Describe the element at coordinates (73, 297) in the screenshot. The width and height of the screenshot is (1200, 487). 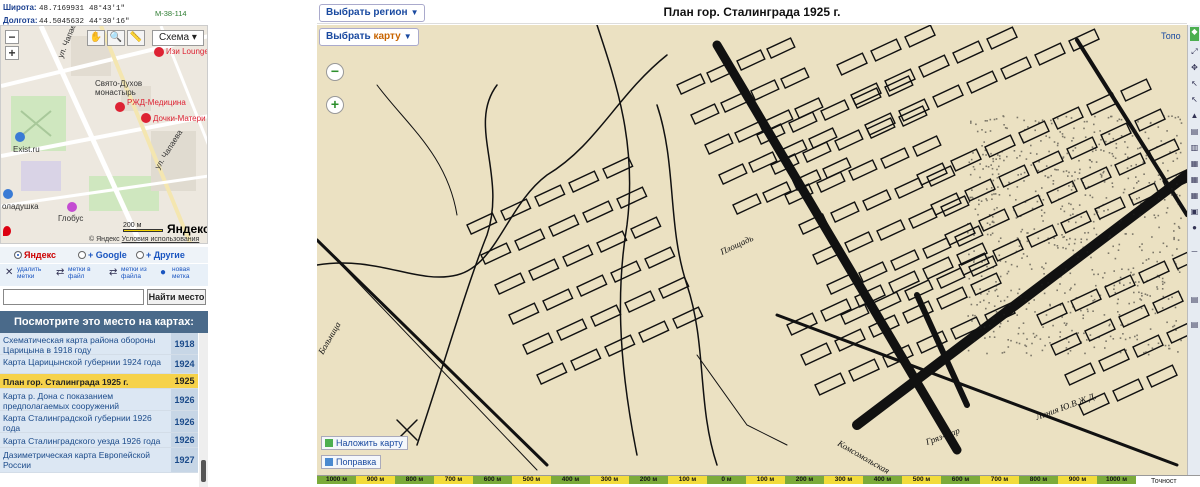
I see `place-search-input` at that location.